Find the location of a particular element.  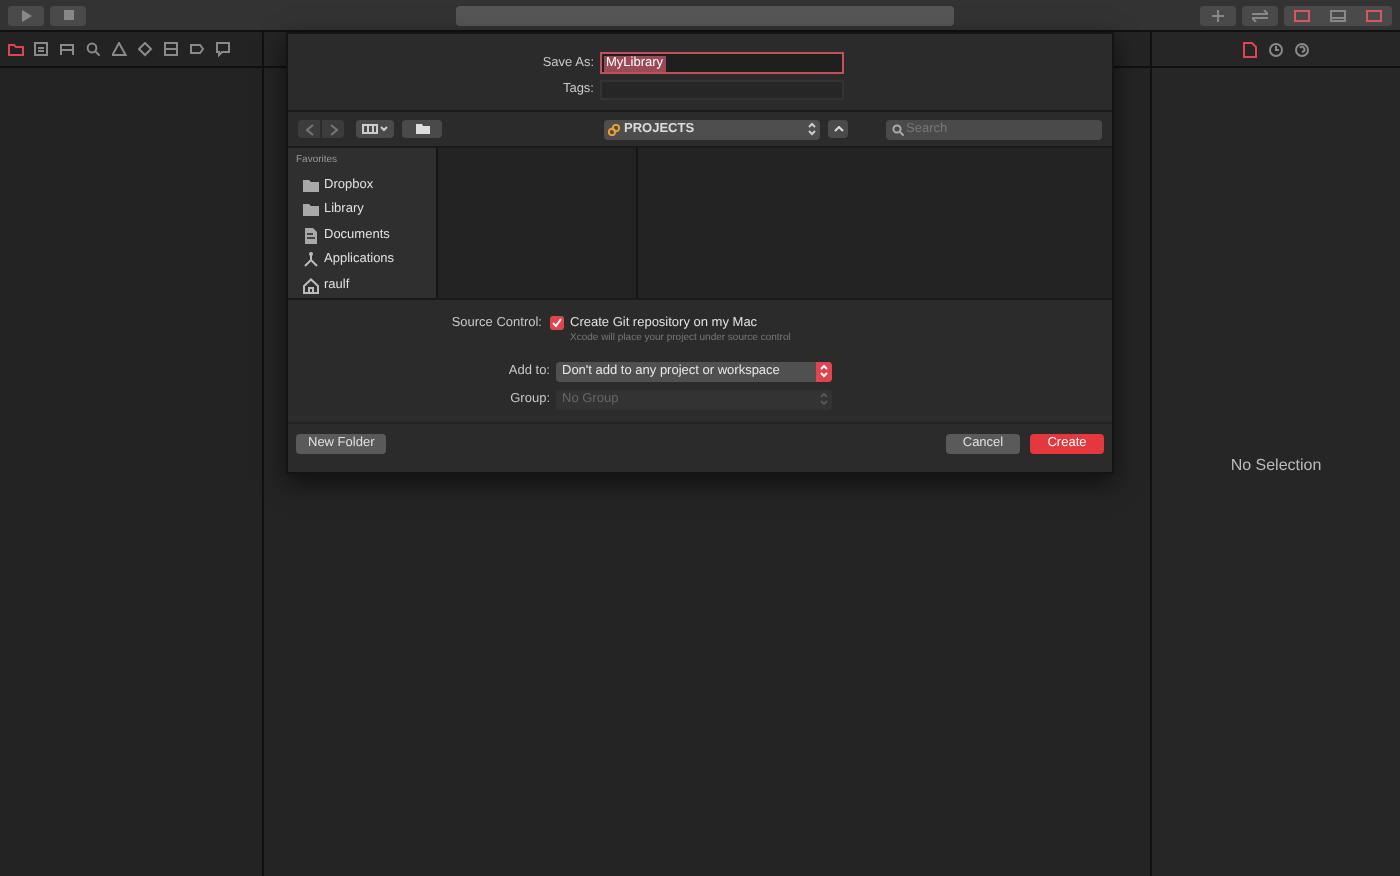

swap-button is located at coordinates (1260, 15).